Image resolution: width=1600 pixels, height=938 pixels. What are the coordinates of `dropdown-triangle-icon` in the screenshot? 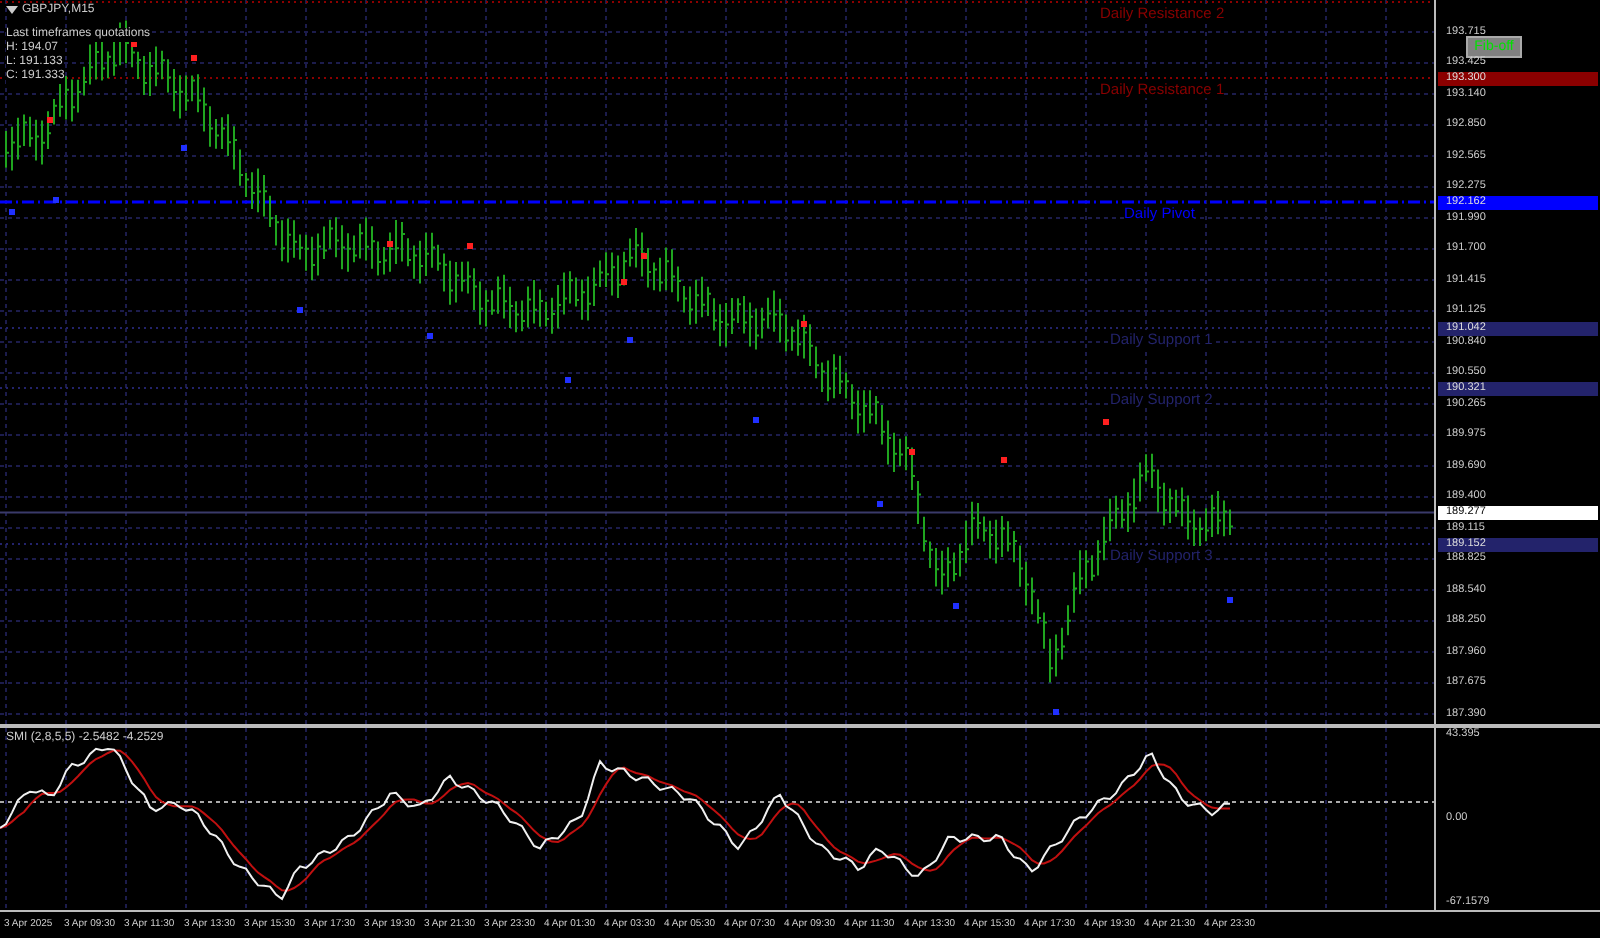 It's located at (12, 10).